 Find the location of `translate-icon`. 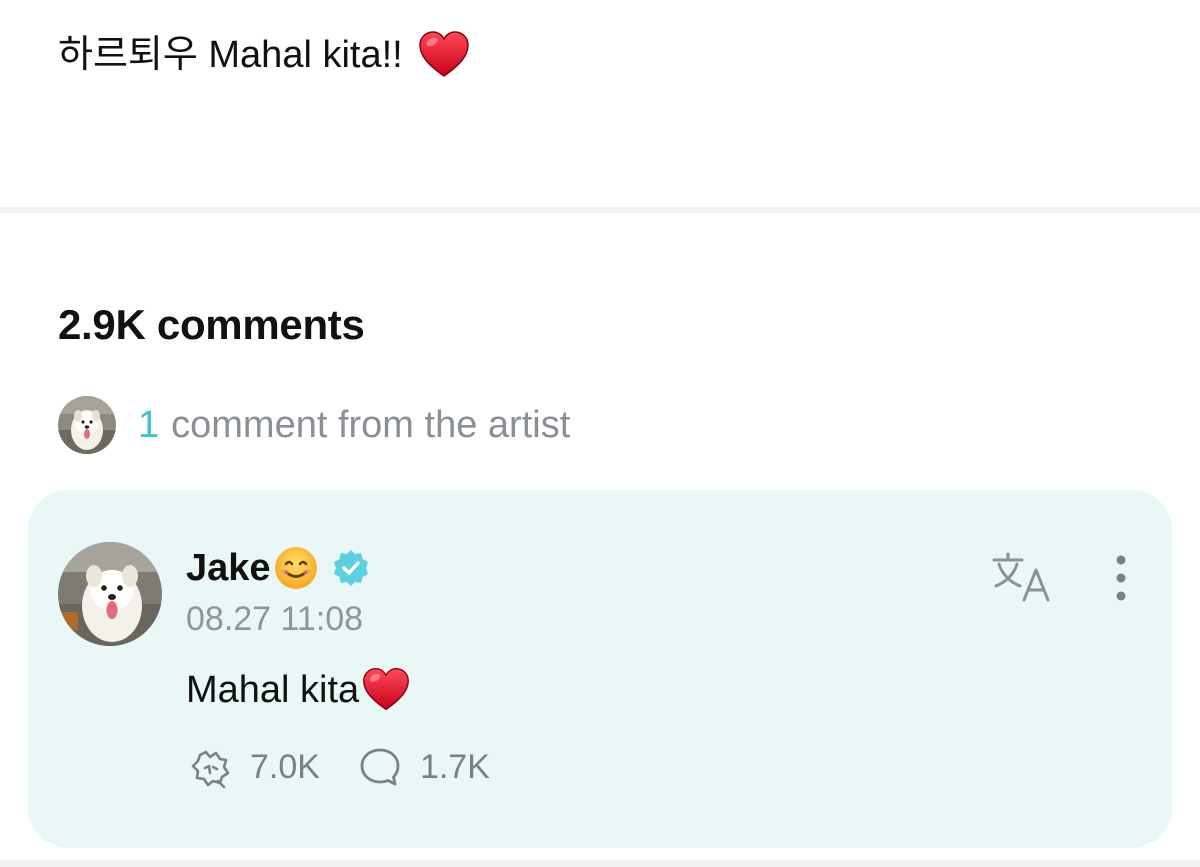

translate-icon is located at coordinates (1022, 578).